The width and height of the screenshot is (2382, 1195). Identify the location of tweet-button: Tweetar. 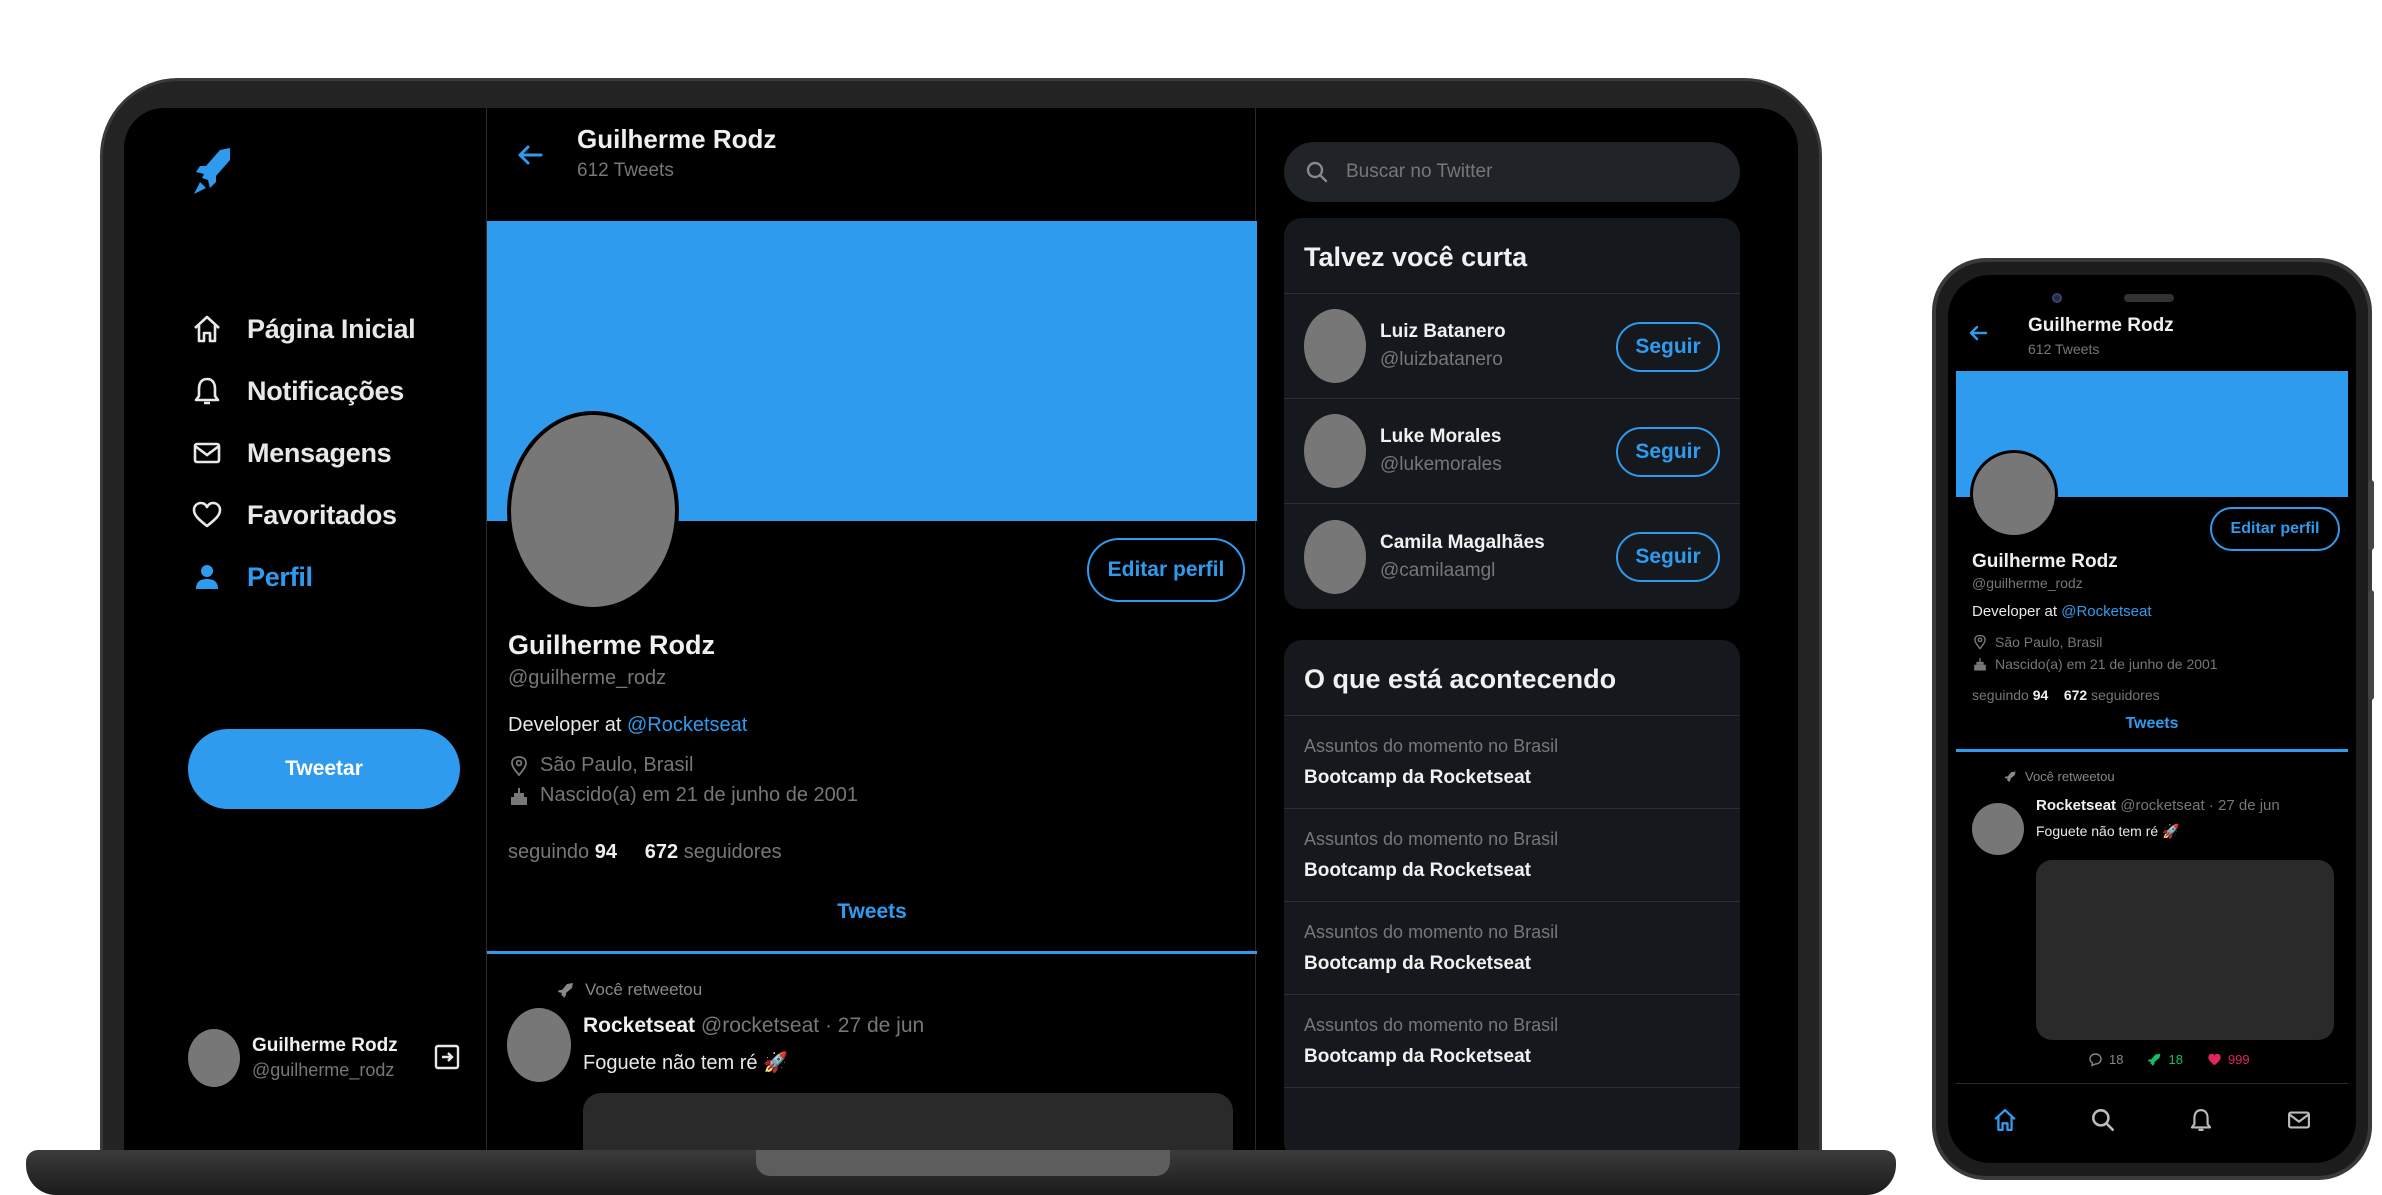
(324, 769).